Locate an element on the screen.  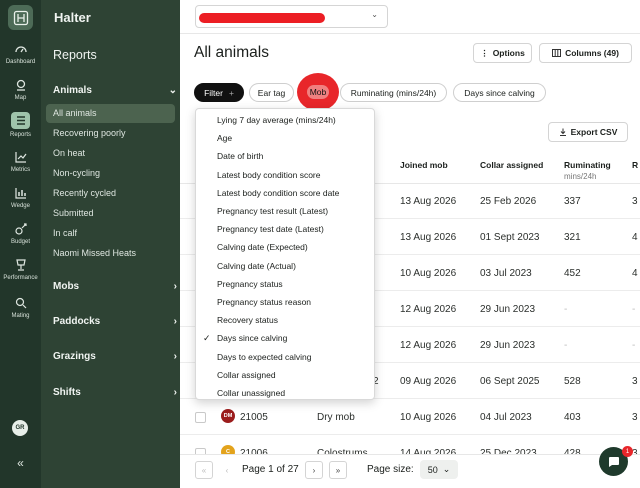
dropdown-option: Latest body condition score date is located at coordinates (285, 193).